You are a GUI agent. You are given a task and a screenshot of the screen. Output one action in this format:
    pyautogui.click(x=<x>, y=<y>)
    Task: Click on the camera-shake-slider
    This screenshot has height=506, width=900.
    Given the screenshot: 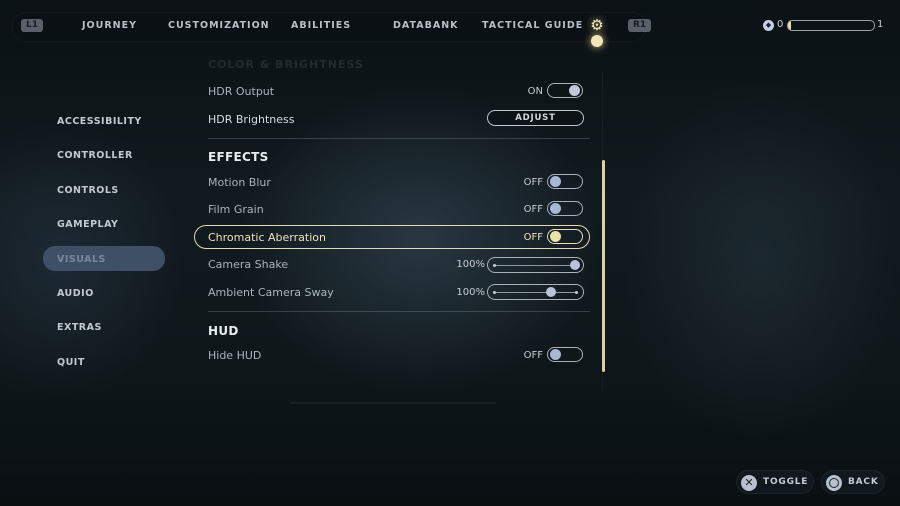 What is the action you would take?
    pyautogui.click(x=535, y=265)
    